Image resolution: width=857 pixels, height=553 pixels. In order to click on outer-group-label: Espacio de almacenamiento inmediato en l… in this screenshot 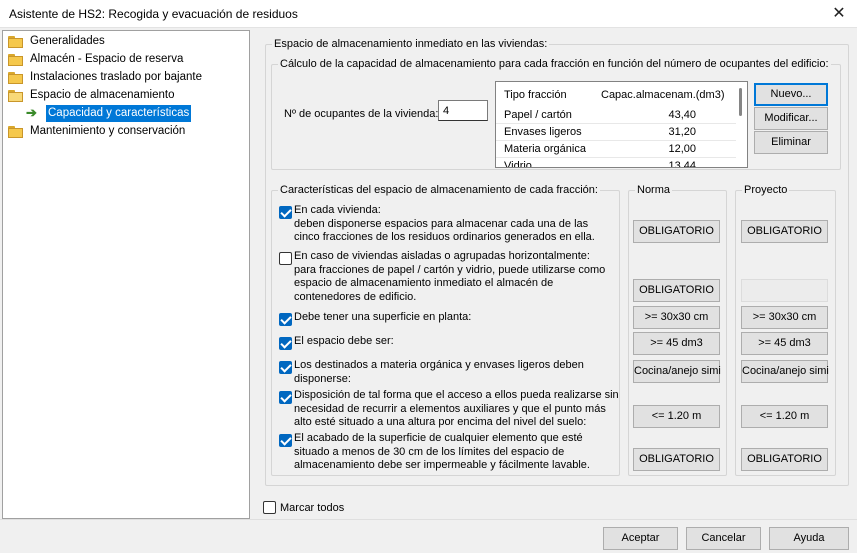, I will do `click(411, 44)`.